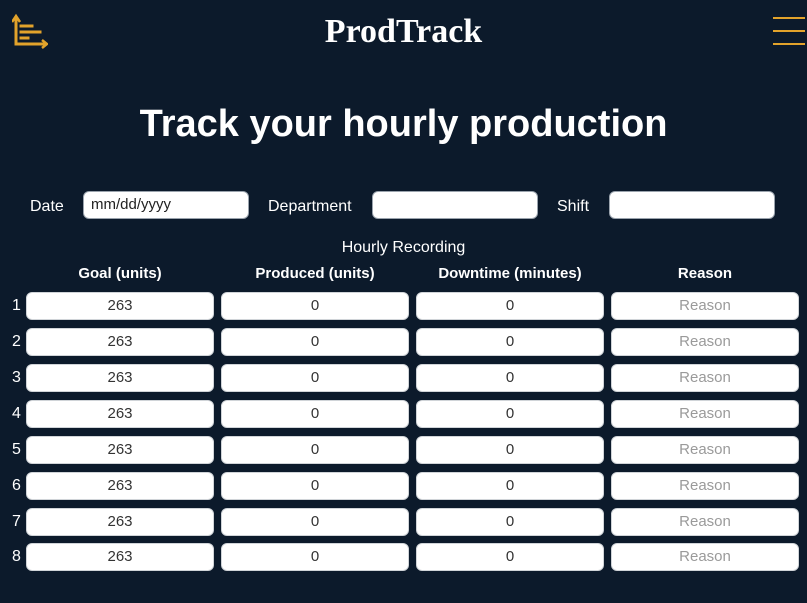 This screenshot has height=603, width=807. Describe the element at coordinates (16, 556) in the screenshot. I see `row-number: 8` at that location.